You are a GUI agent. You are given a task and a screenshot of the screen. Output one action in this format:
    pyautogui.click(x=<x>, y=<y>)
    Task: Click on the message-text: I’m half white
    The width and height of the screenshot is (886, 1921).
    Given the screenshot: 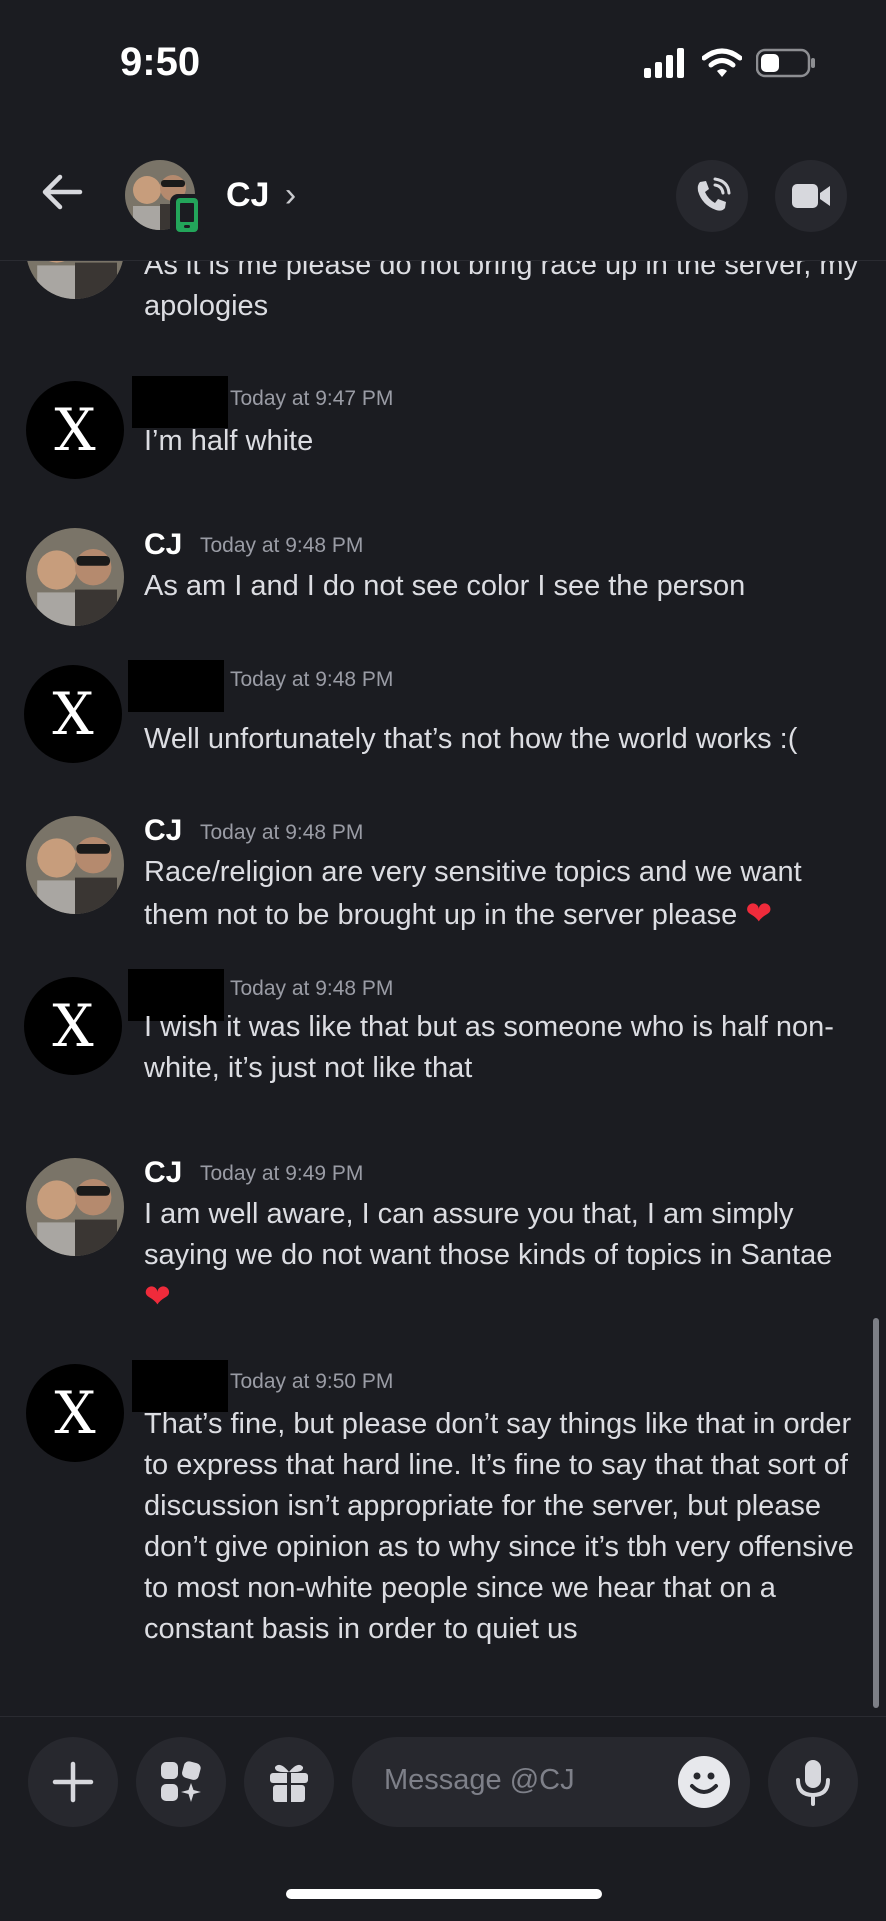 What is the action you would take?
    pyautogui.click(x=229, y=441)
    